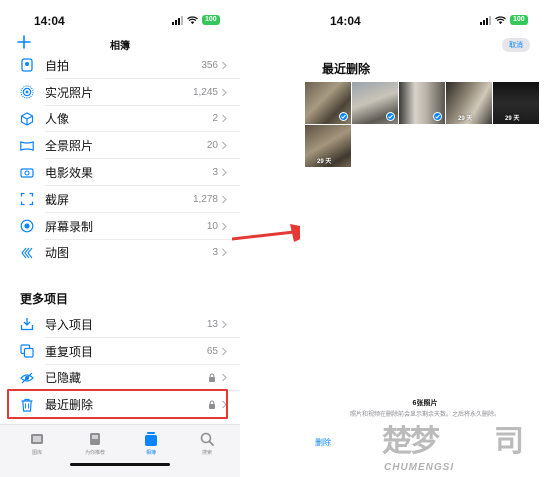 This screenshot has height=477, width=550. What do you see at coordinates (94, 453) in the screenshot?
I see `tab-label: 为你推荐` at bounding box center [94, 453].